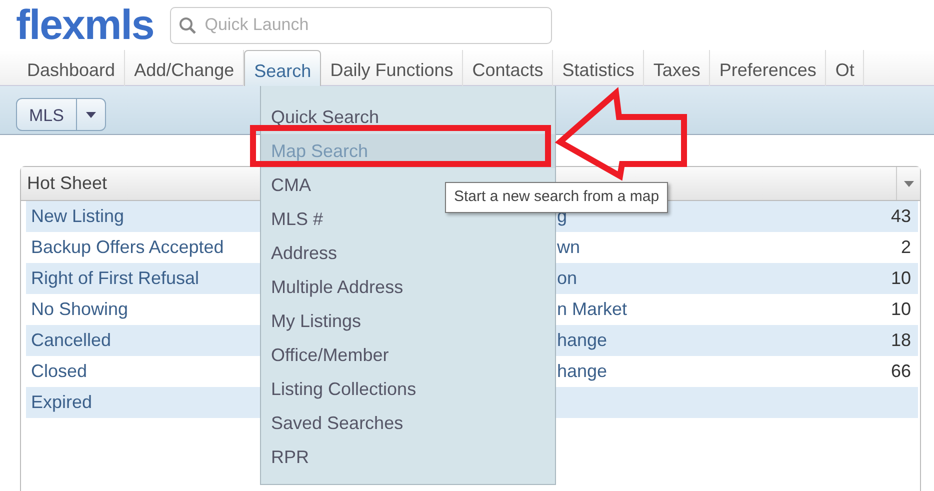 This screenshot has width=934, height=491. What do you see at coordinates (127, 247) in the screenshot?
I see `hot-sheet-link: Backup Offers Accepted` at bounding box center [127, 247].